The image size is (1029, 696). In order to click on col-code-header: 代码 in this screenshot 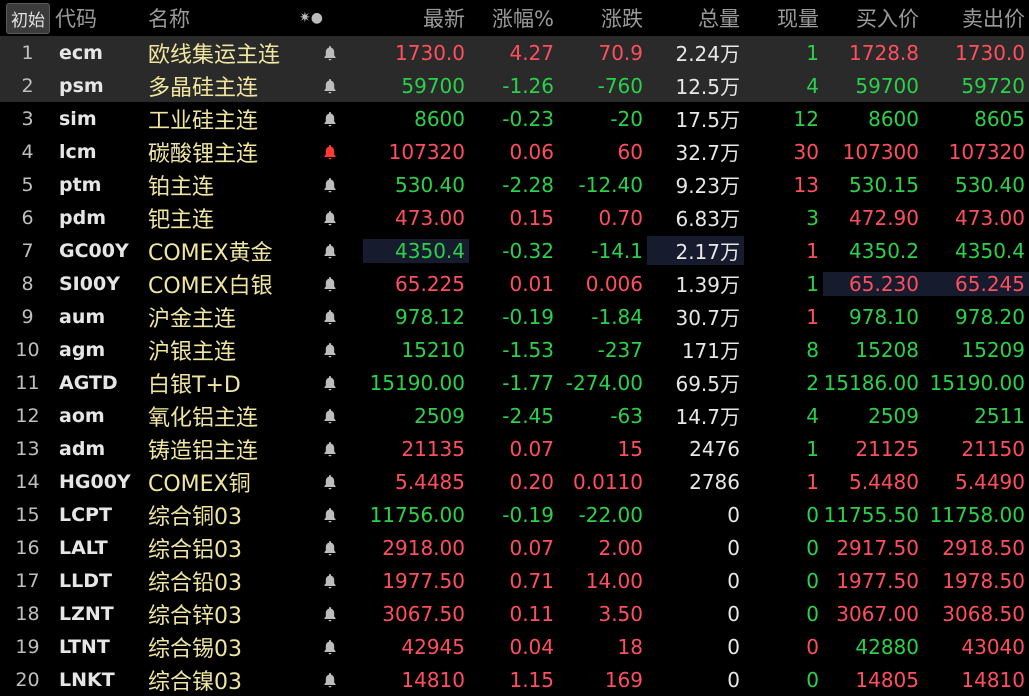, I will do `click(101, 18)`.